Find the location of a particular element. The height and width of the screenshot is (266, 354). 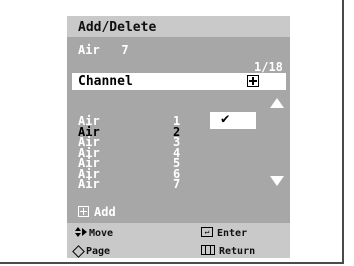

channel-header-row: Channel is located at coordinates (178, 81).